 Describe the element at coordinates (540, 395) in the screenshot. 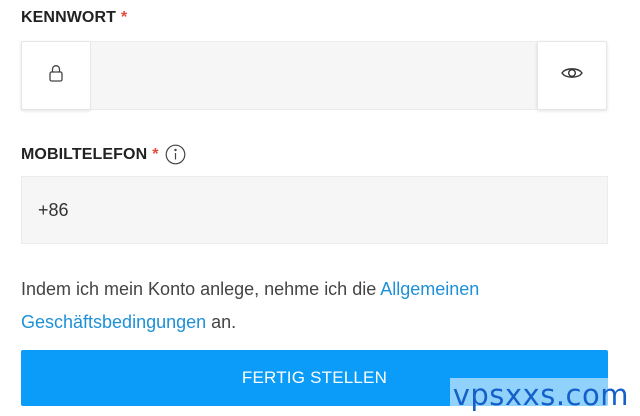

I see `watermark: vpsxxs.com` at that location.